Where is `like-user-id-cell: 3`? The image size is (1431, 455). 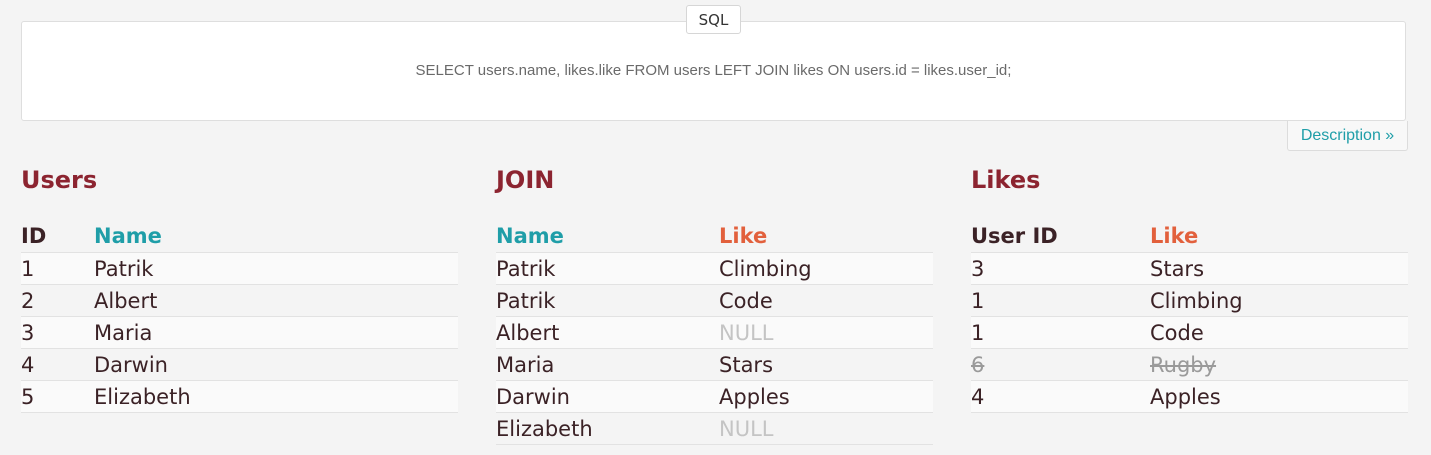 like-user-id-cell: 3 is located at coordinates (1060, 268).